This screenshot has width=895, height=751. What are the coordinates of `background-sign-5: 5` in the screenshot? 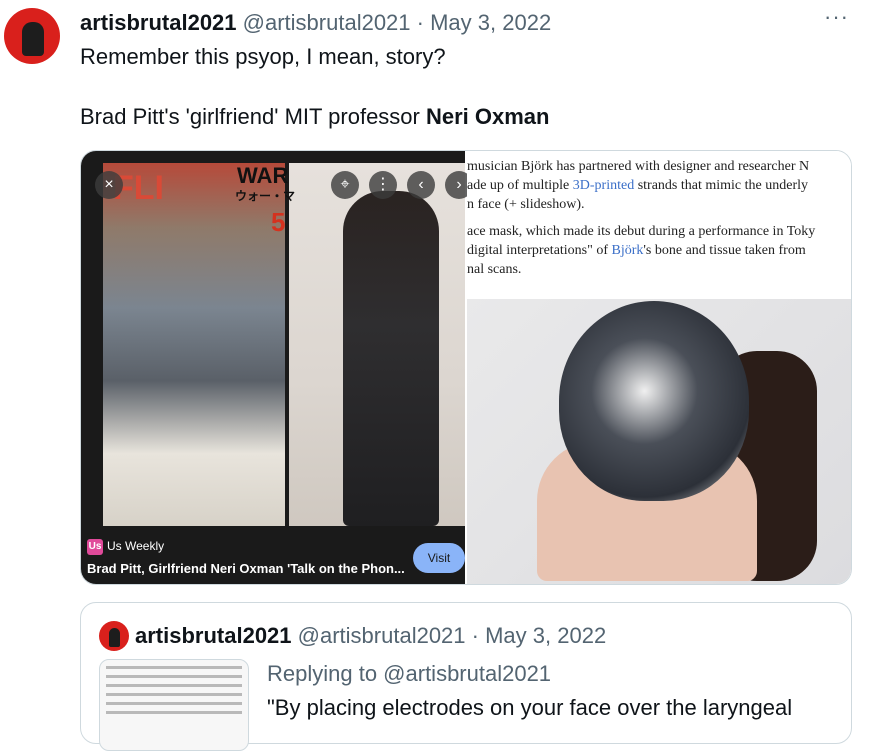 It's located at (278, 222).